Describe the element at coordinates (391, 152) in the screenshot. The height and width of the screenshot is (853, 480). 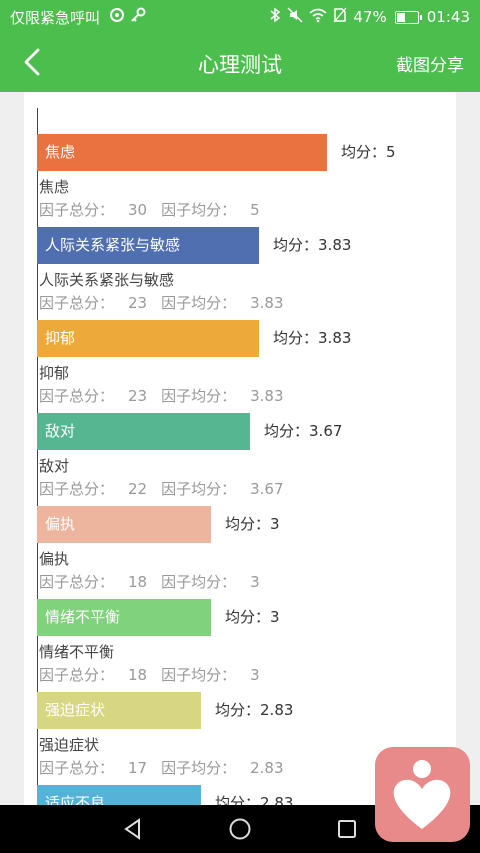
I see `avg-value: 5` at that location.